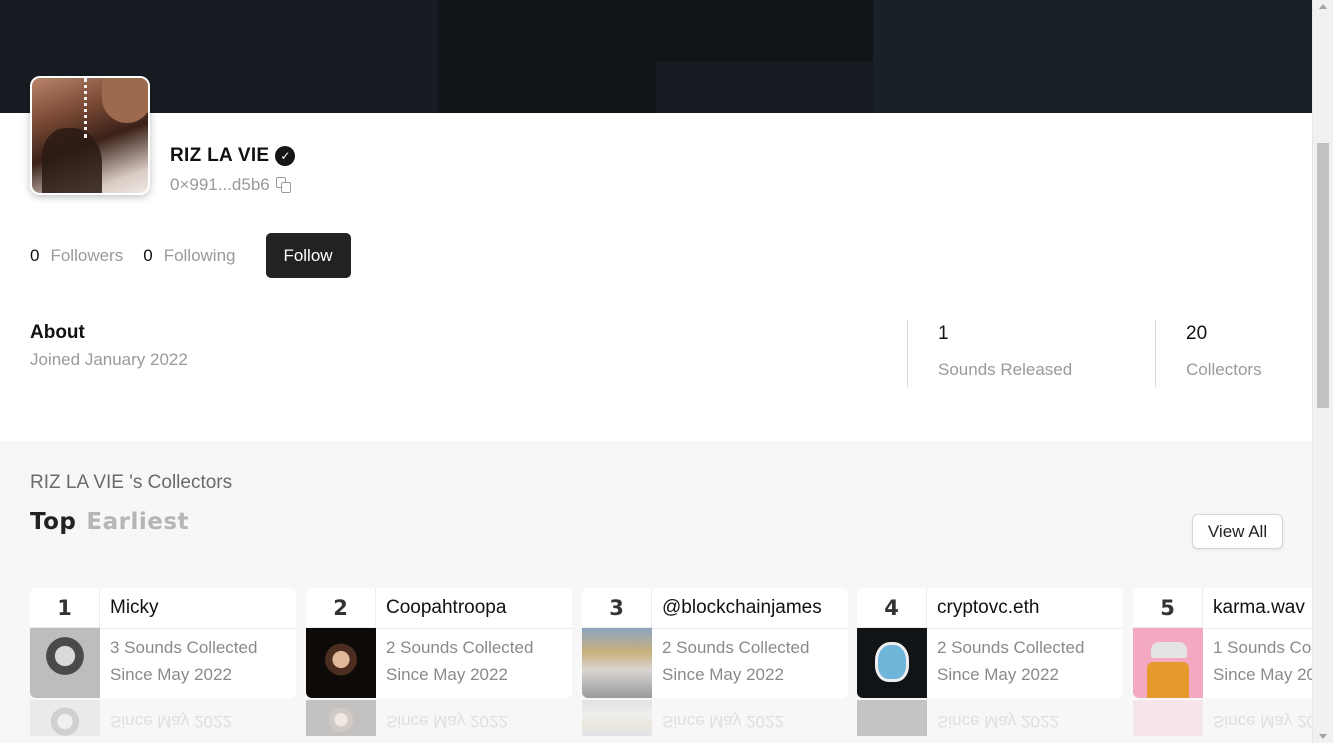 The width and height of the screenshot is (1333, 743). What do you see at coordinates (1323, 736) in the screenshot?
I see `scroll-down-arrow-icon` at bounding box center [1323, 736].